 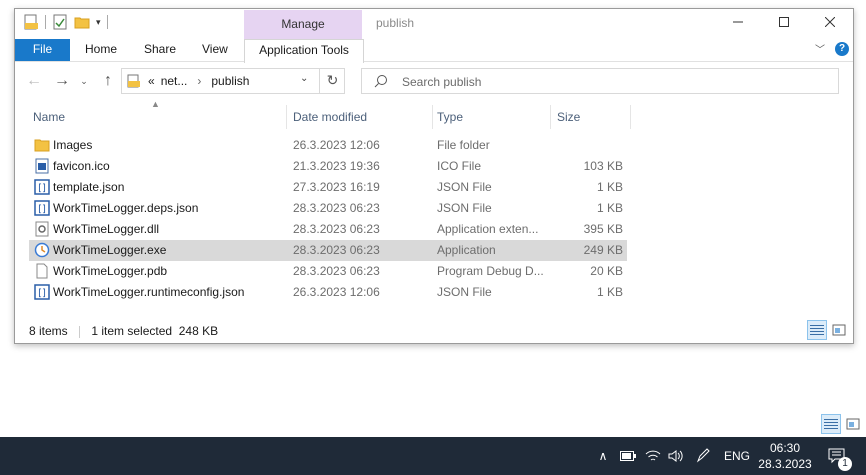 What do you see at coordinates (600, 81) in the screenshot?
I see `search-box: Search publish` at bounding box center [600, 81].